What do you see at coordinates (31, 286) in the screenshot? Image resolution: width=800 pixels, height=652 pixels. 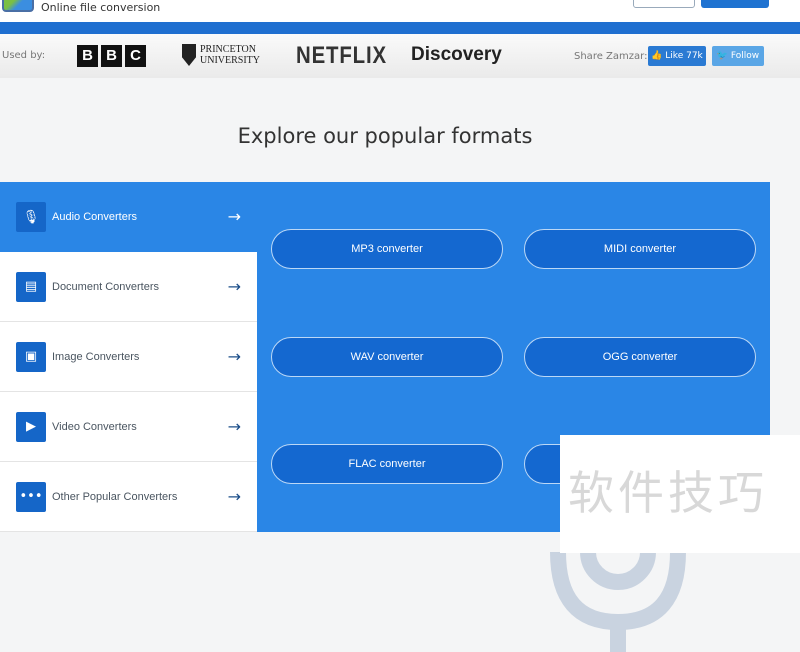 I see `document-icon: ▤` at bounding box center [31, 286].